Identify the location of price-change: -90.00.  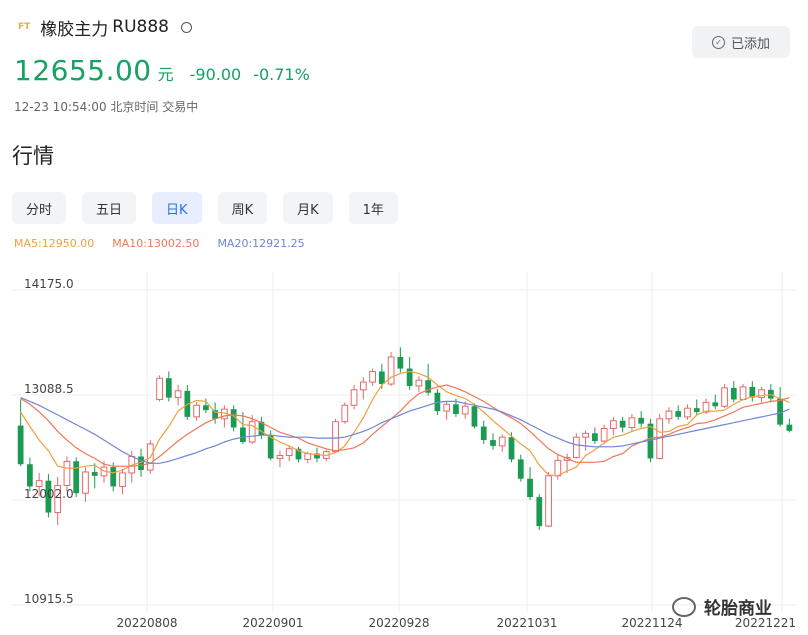
(215, 74).